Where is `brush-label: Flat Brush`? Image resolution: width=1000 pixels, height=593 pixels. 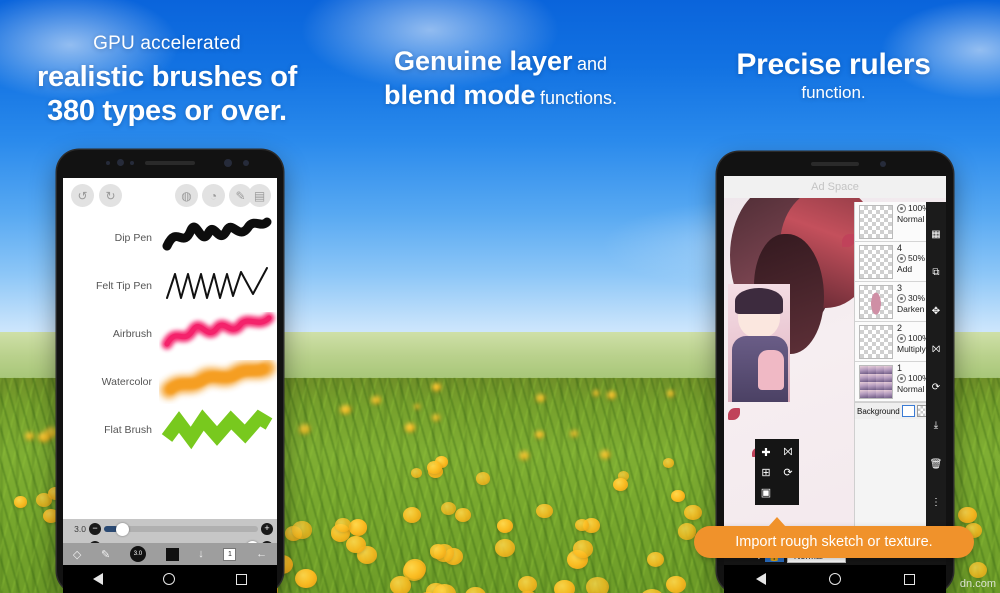 brush-label: Flat Brush is located at coordinates (128, 430).